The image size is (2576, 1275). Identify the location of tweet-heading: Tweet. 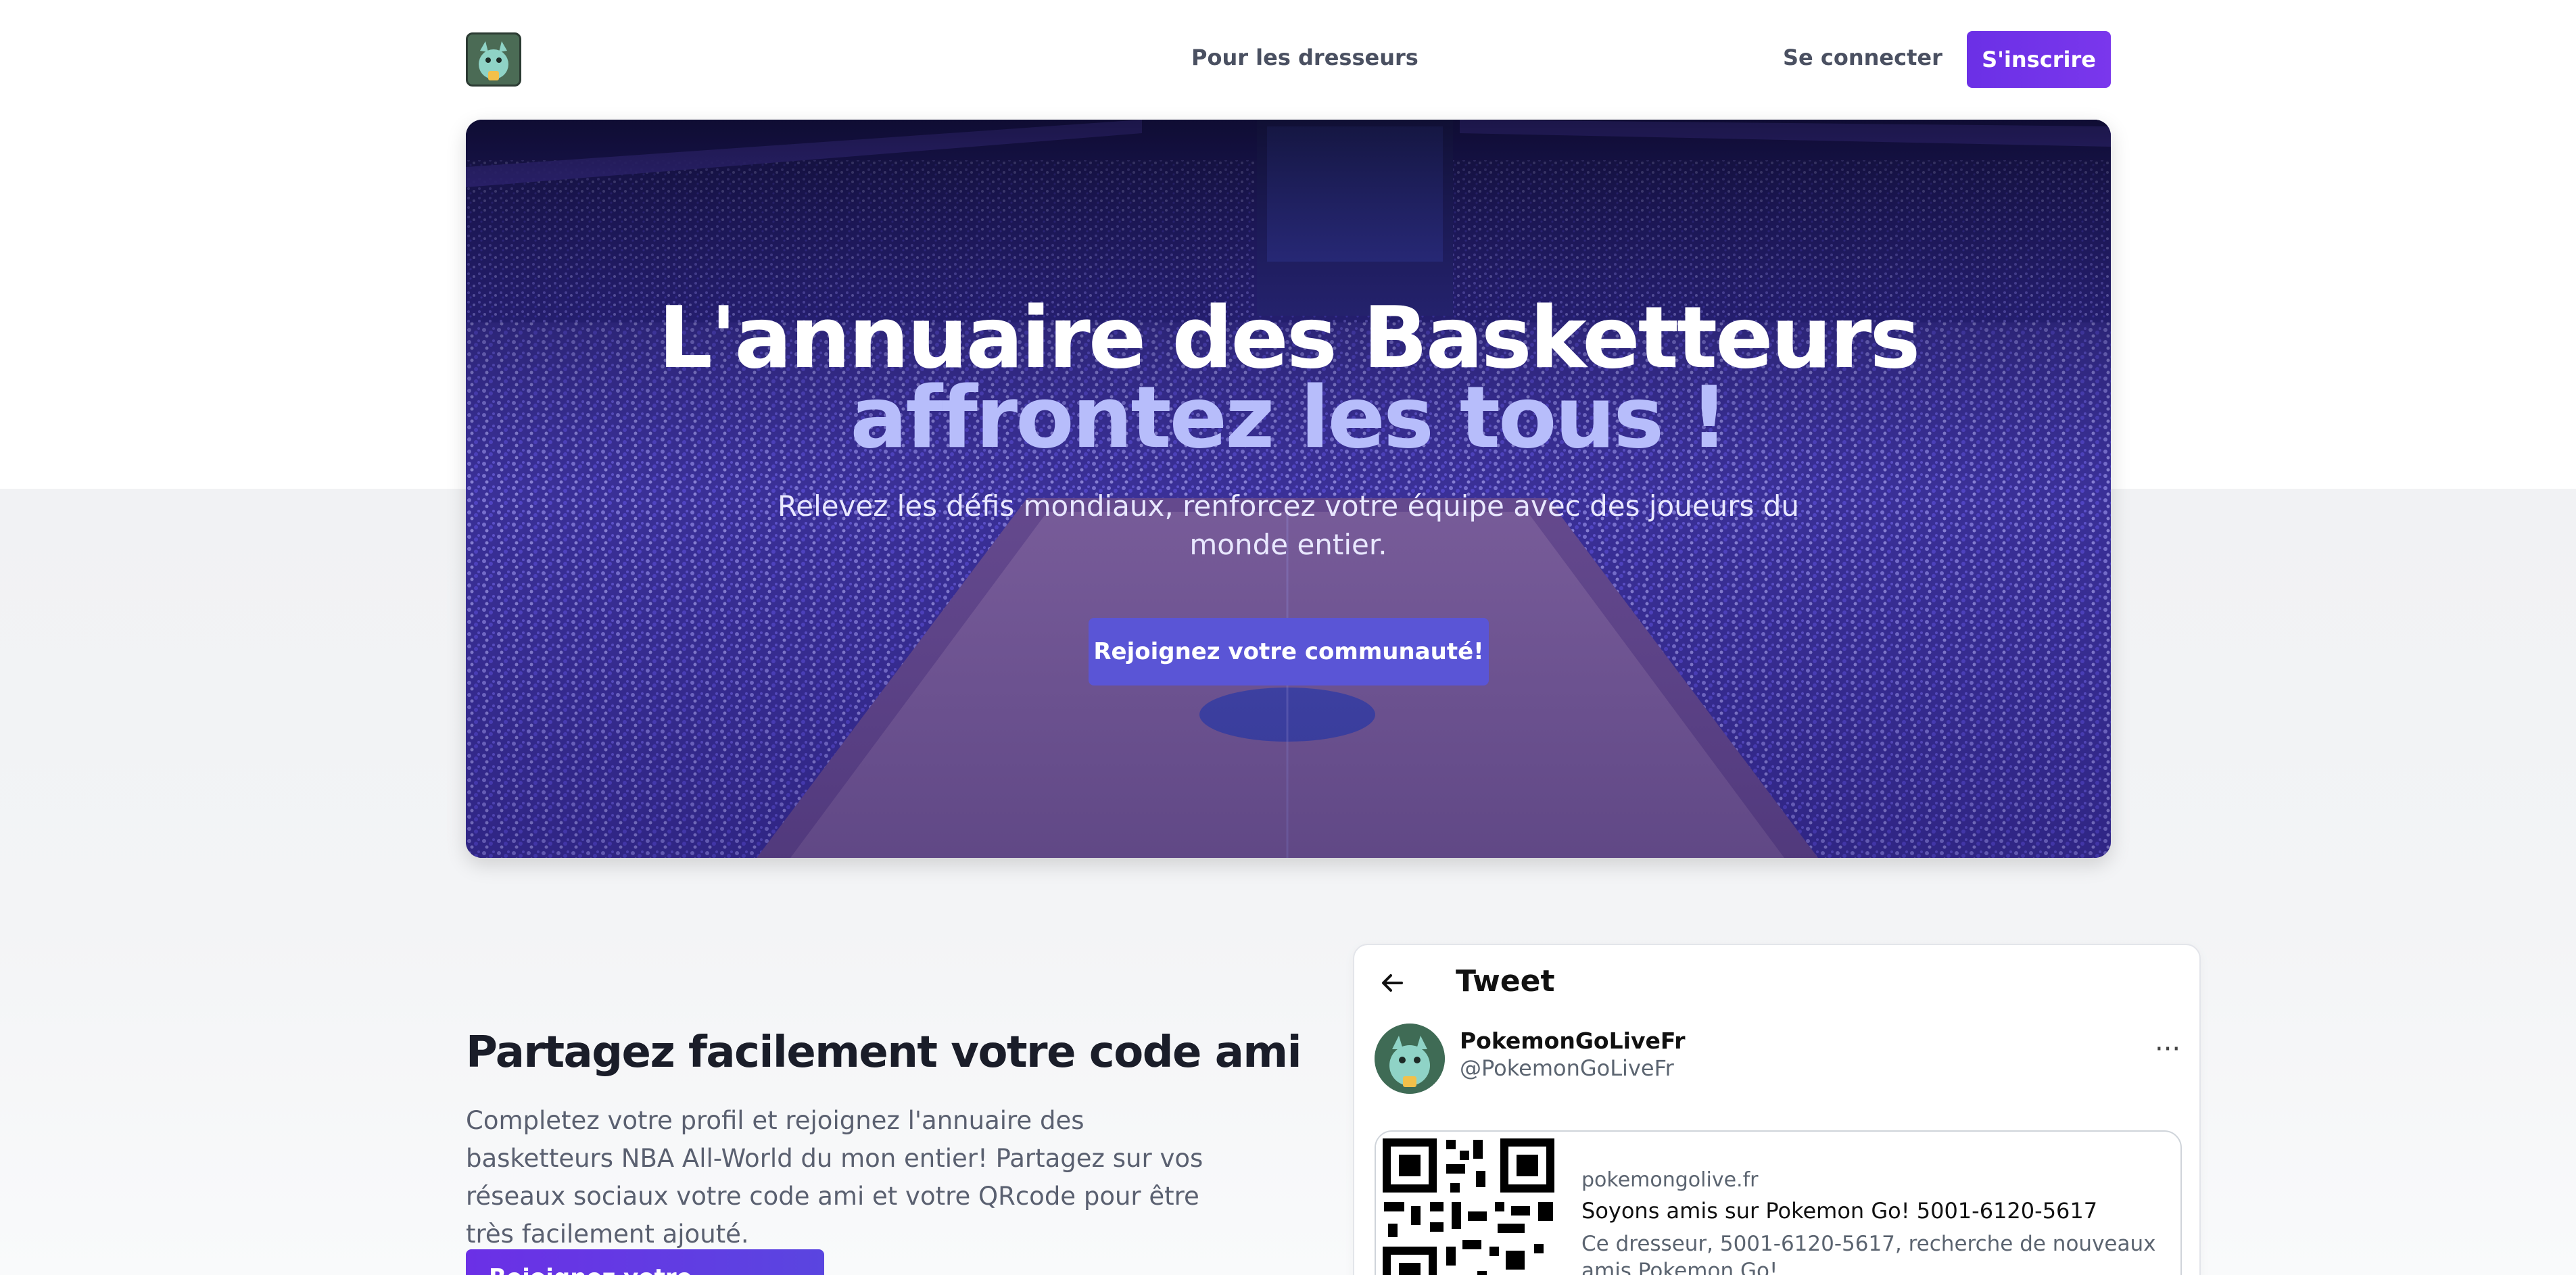
(1505, 982).